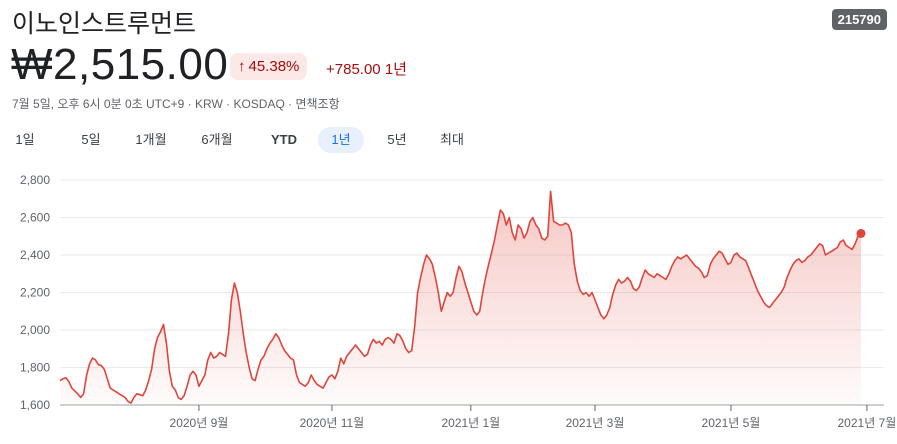 The height and width of the screenshot is (444, 897). Describe the element at coordinates (91, 140) in the screenshot. I see `tab-1: 5일` at that location.